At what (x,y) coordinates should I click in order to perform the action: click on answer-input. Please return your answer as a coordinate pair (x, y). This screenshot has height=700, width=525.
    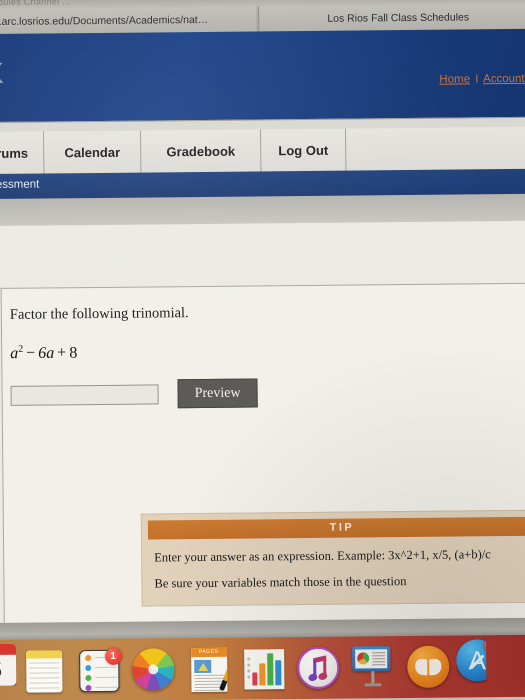
    Looking at the image, I should click on (84, 395).